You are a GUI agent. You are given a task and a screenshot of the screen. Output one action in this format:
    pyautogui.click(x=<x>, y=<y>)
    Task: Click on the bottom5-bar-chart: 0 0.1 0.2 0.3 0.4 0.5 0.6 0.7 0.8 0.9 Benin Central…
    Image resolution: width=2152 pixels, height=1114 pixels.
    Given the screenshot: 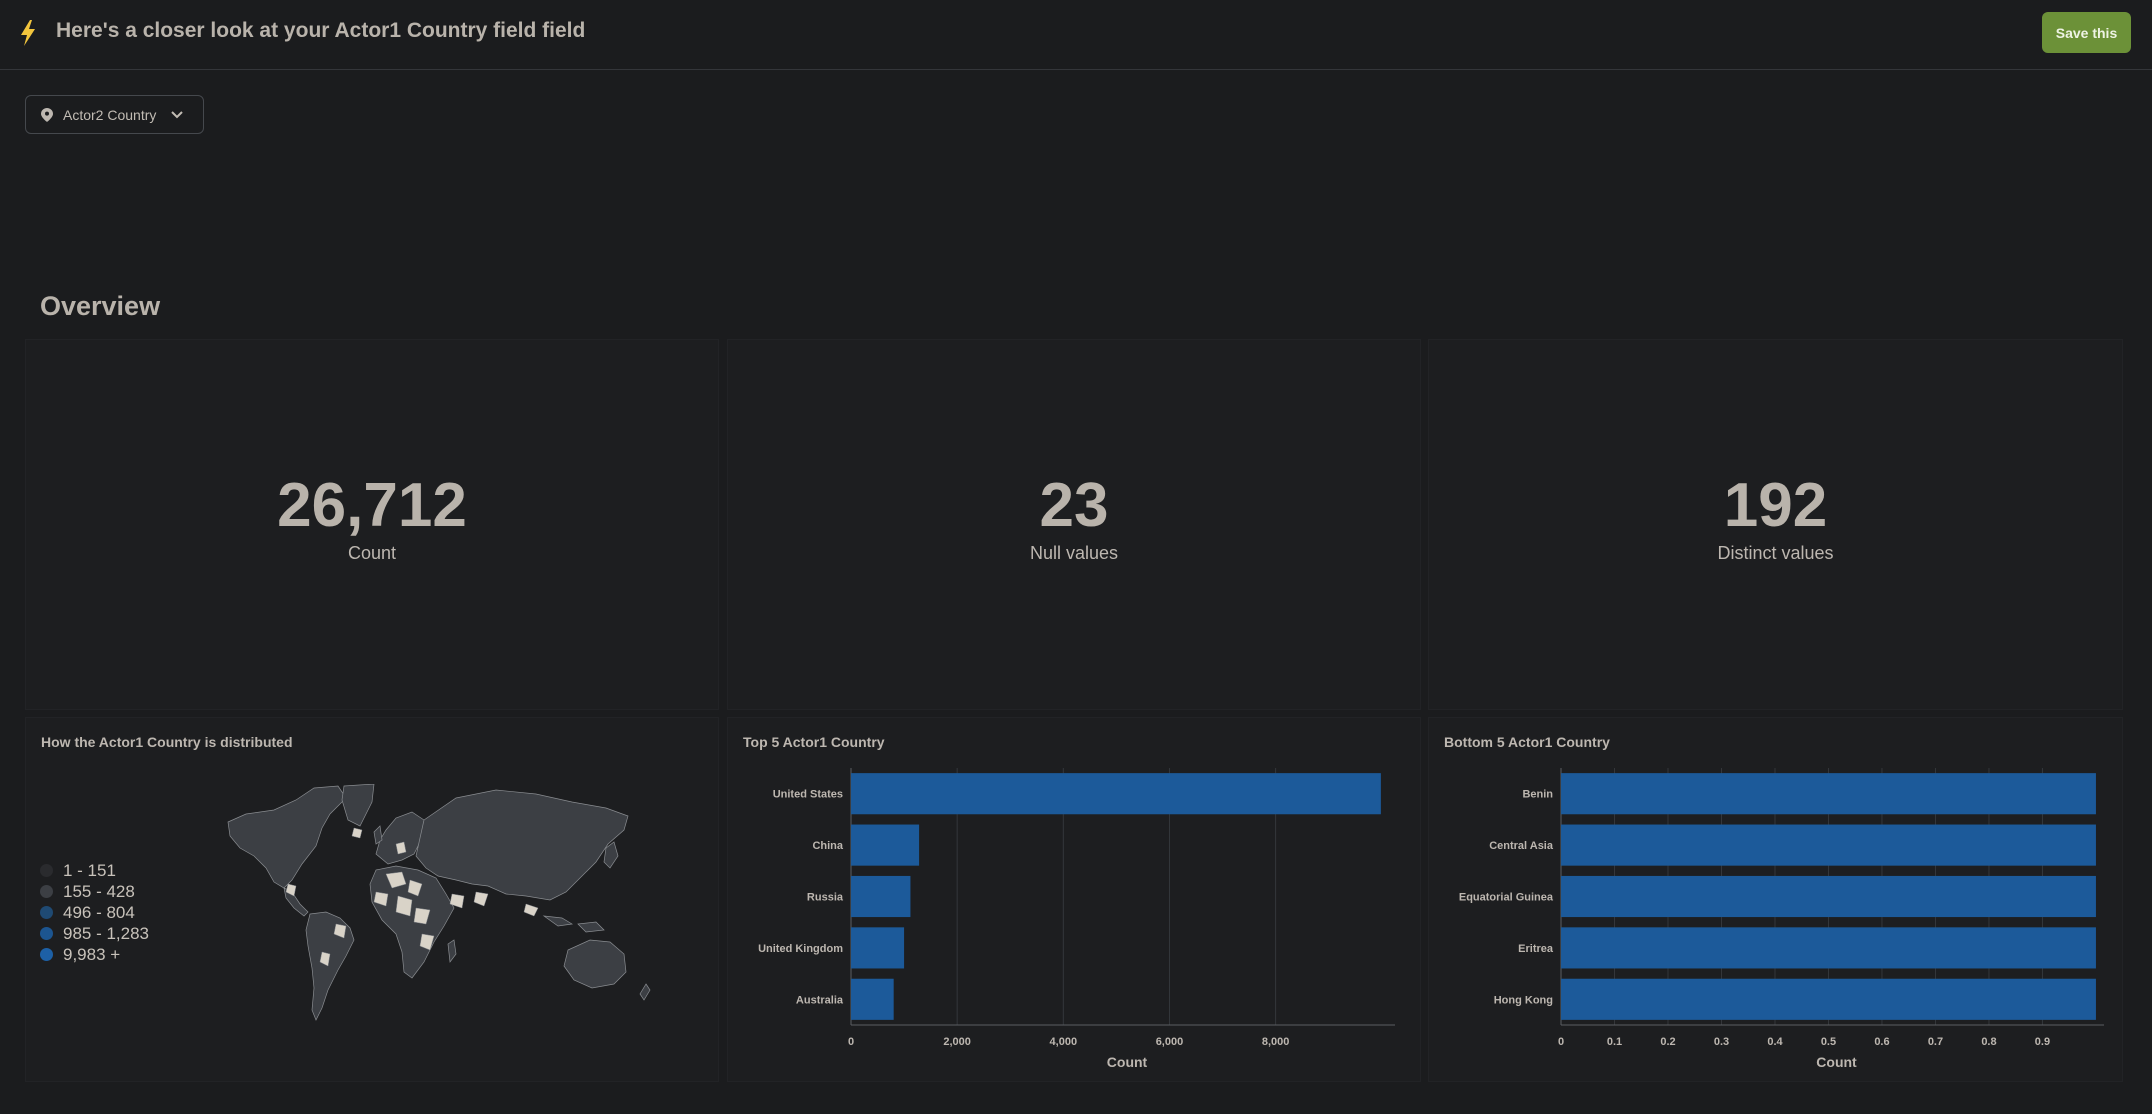 What is the action you would take?
    pyautogui.click(x=1781, y=919)
    